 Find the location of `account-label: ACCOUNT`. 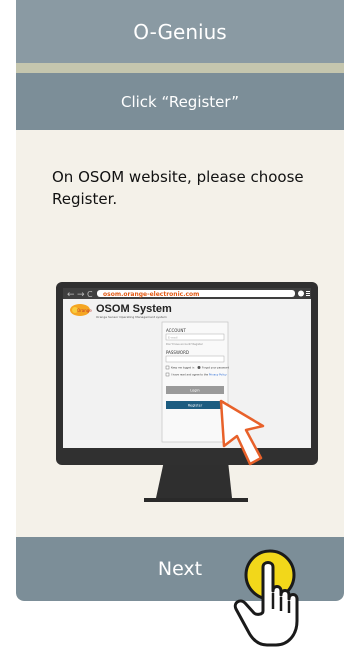

account-label: ACCOUNT is located at coordinates (176, 330).